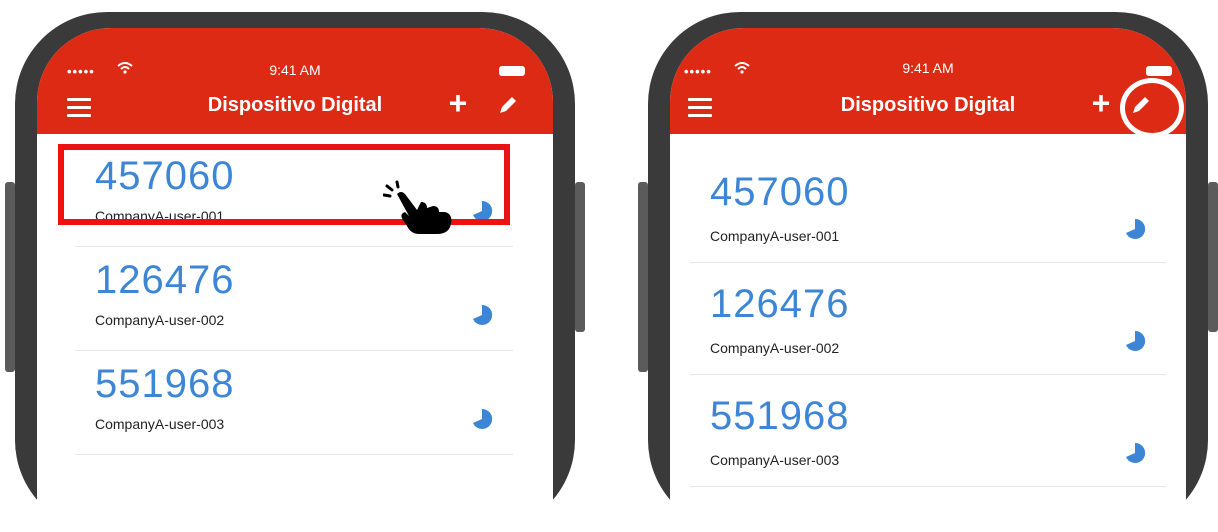 This screenshot has height=532, width=1218. I want to click on tapping-hand-icon, so click(417, 207).